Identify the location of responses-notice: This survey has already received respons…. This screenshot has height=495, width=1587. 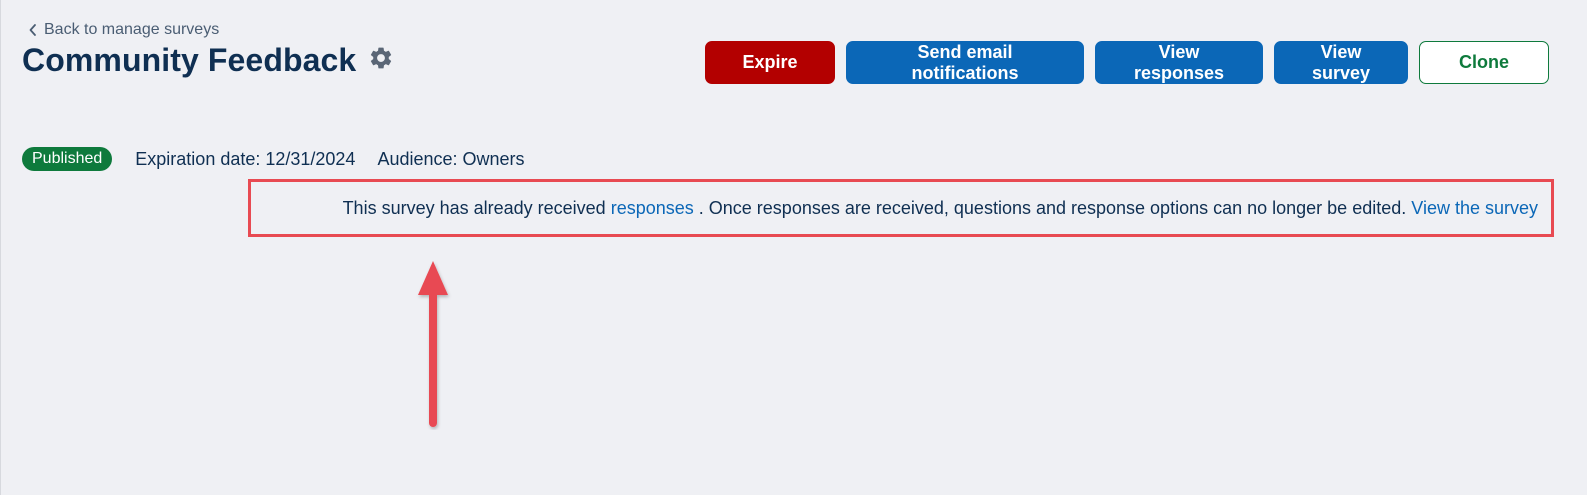
(901, 208).